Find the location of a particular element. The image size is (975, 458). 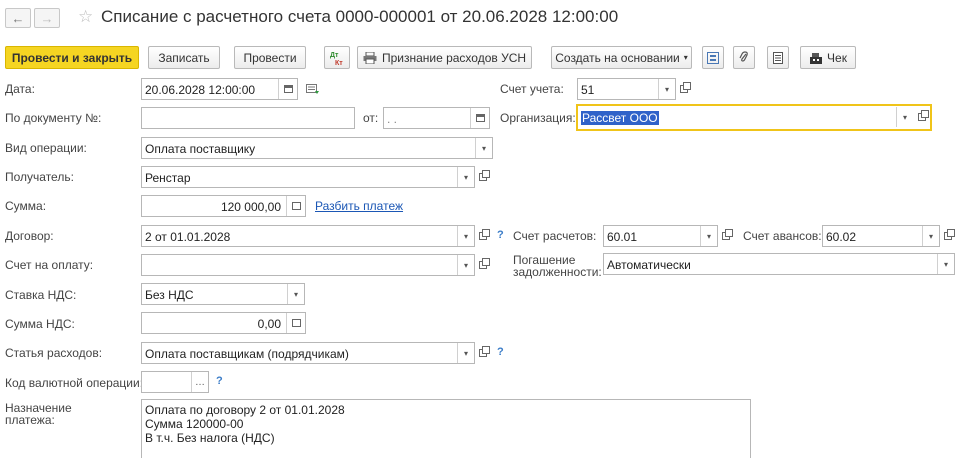

open-account-icon is located at coordinates (684, 89).